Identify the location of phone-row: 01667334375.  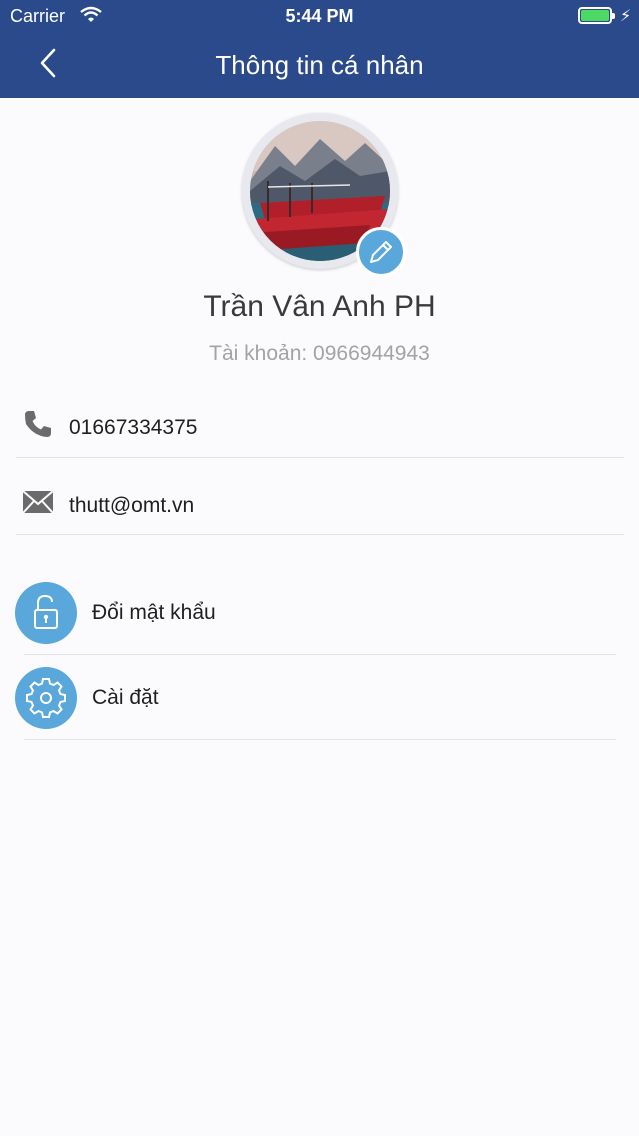
(319, 429).